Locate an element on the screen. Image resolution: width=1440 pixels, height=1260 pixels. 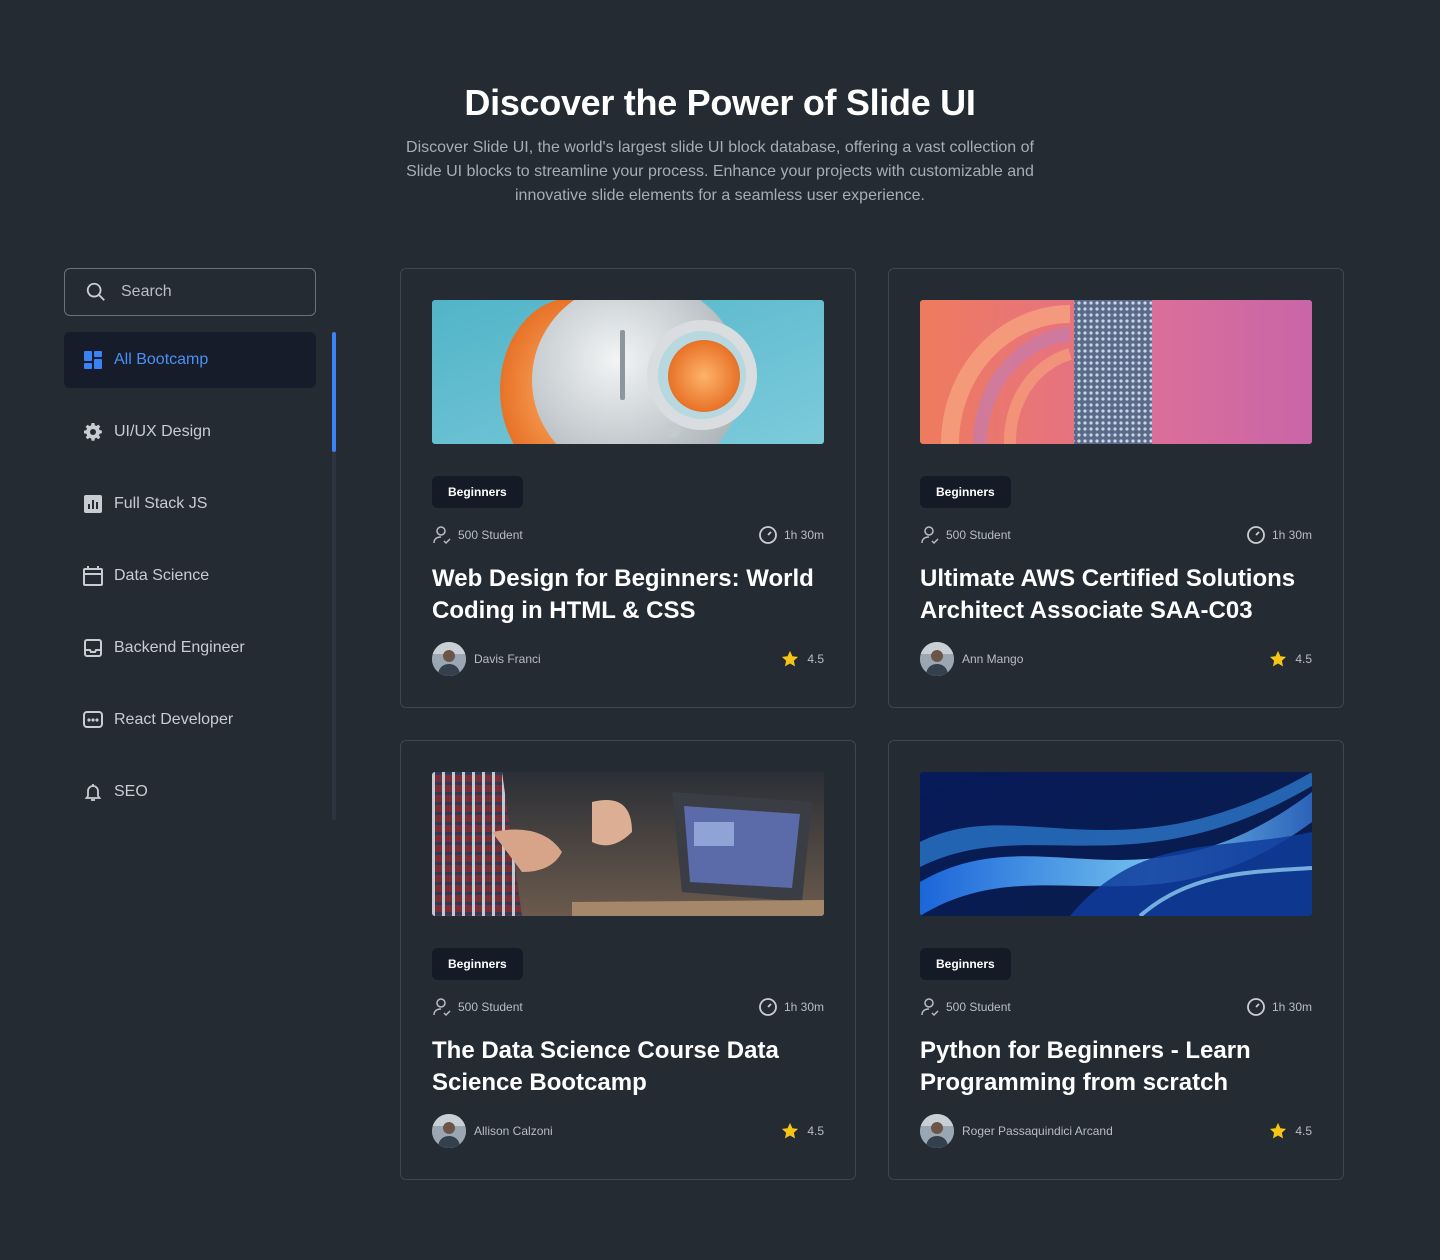
sidebar-item-label: Data Science is located at coordinates (162, 575).